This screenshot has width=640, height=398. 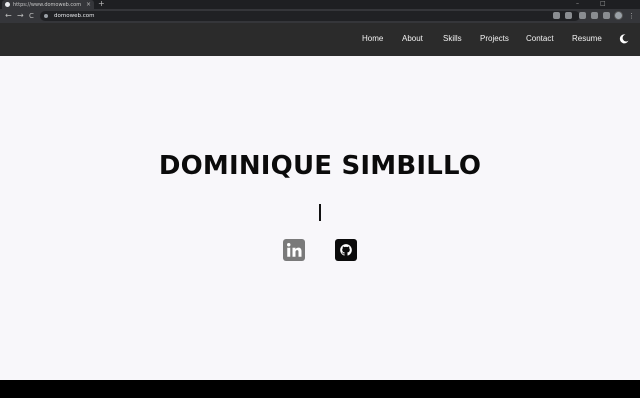 What do you see at coordinates (31, 16) in the screenshot?
I see `reload-button: C` at bounding box center [31, 16].